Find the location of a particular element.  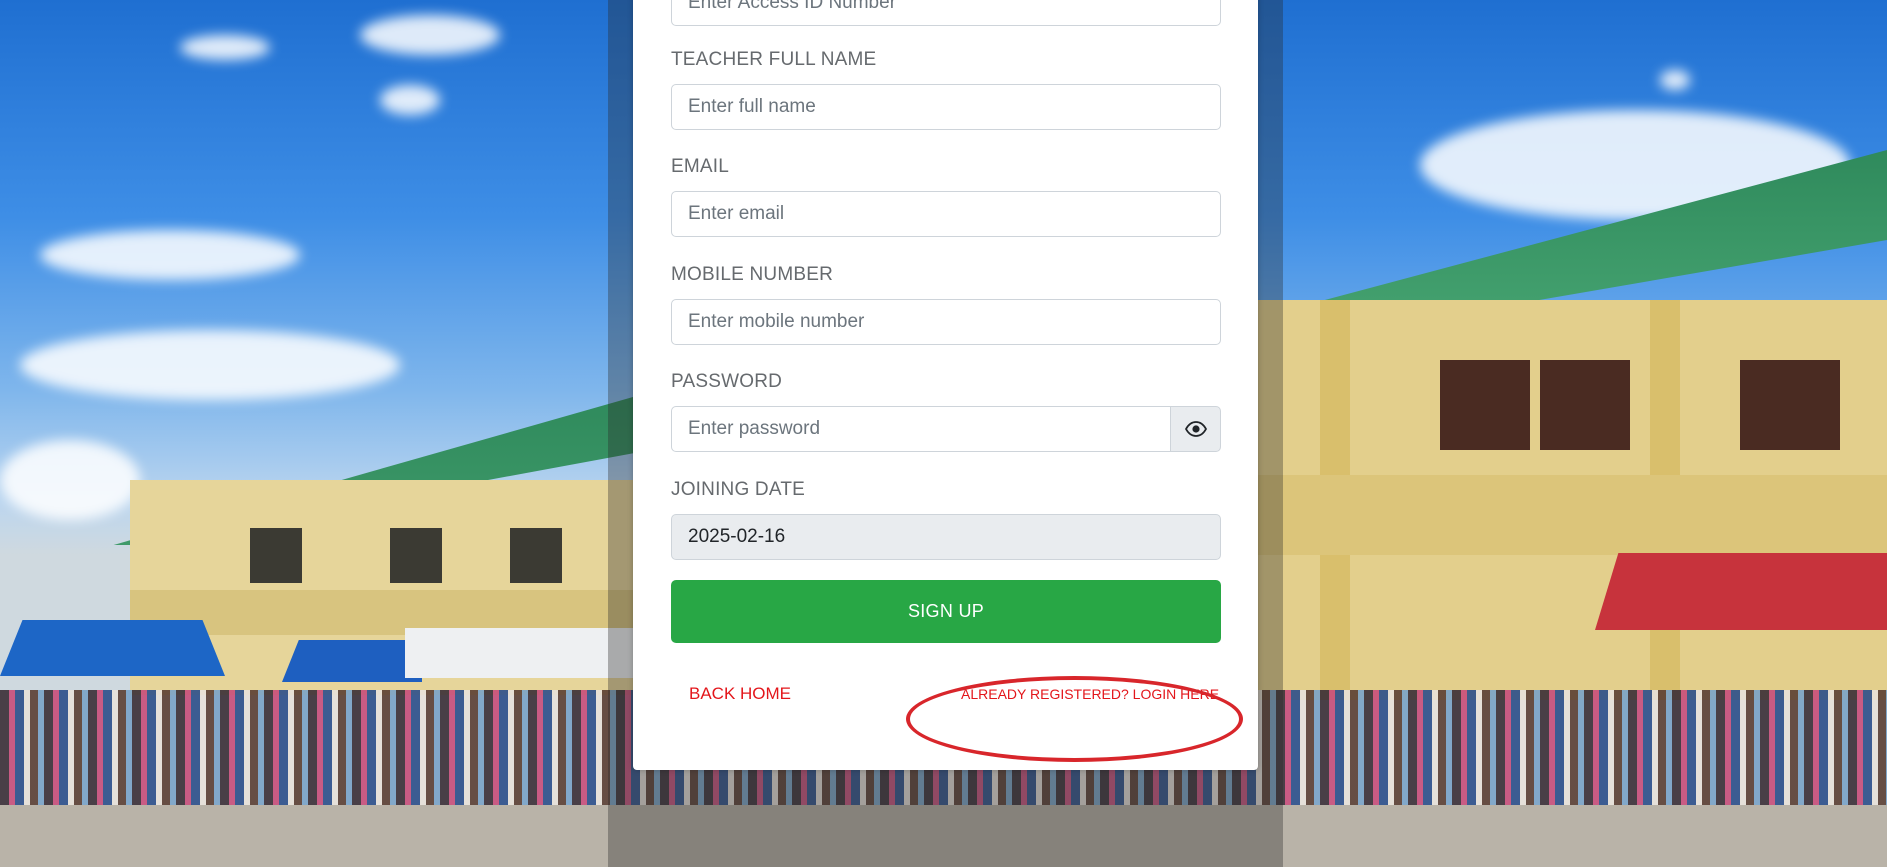

password-group is located at coordinates (946, 429).